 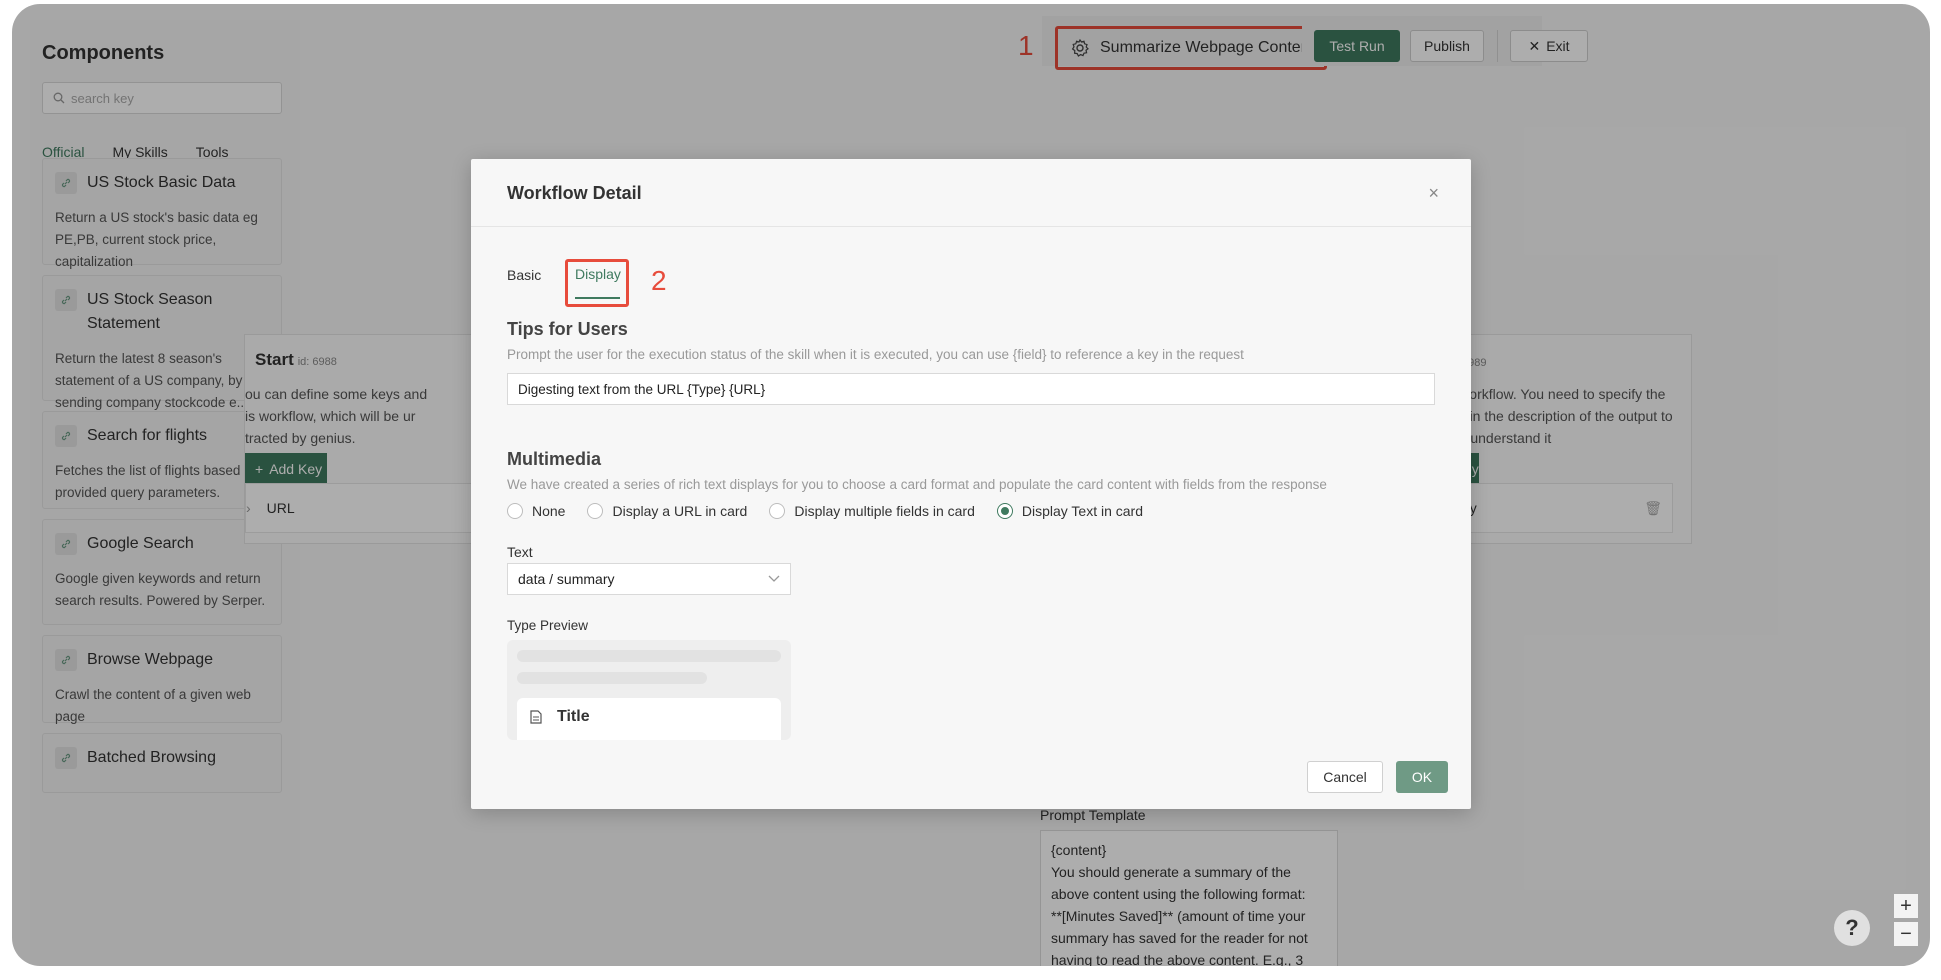 What do you see at coordinates (642, 389) in the screenshot?
I see `tips-input-value: Digesting text from the URL {Type} {URL}` at bounding box center [642, 389].